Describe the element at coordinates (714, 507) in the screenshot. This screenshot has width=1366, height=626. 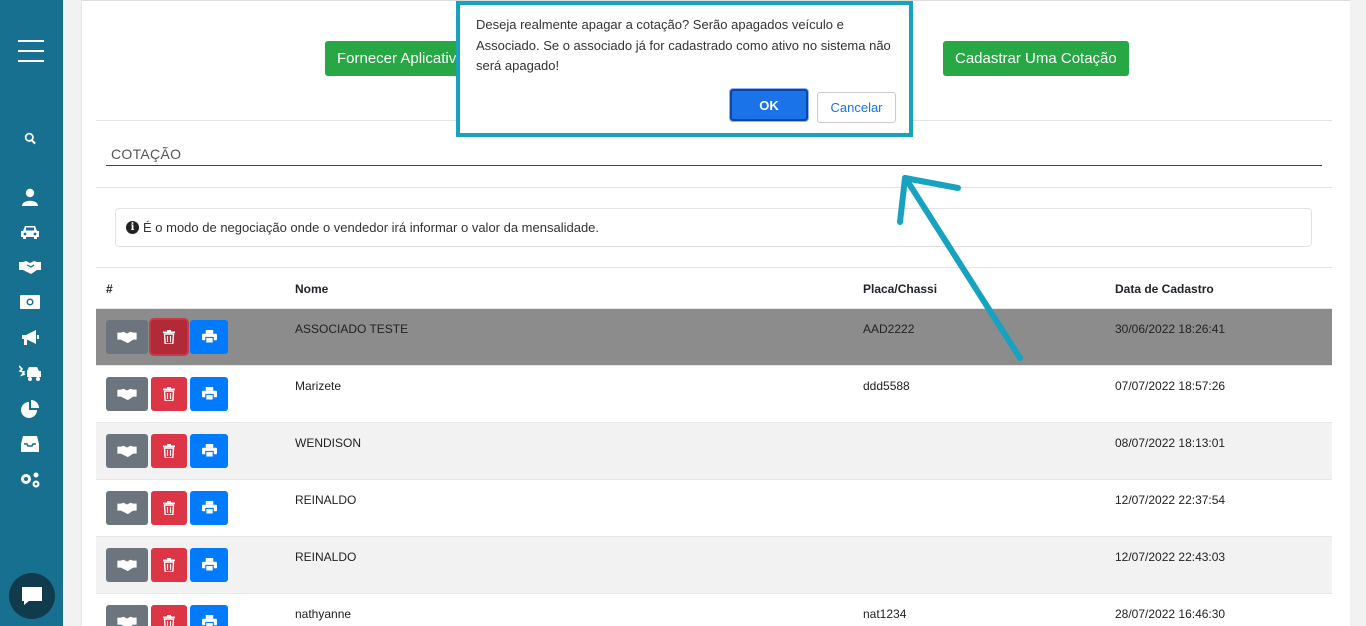
I see `table-row: REINALDO 12/07/2022 22:37:54` at that location.